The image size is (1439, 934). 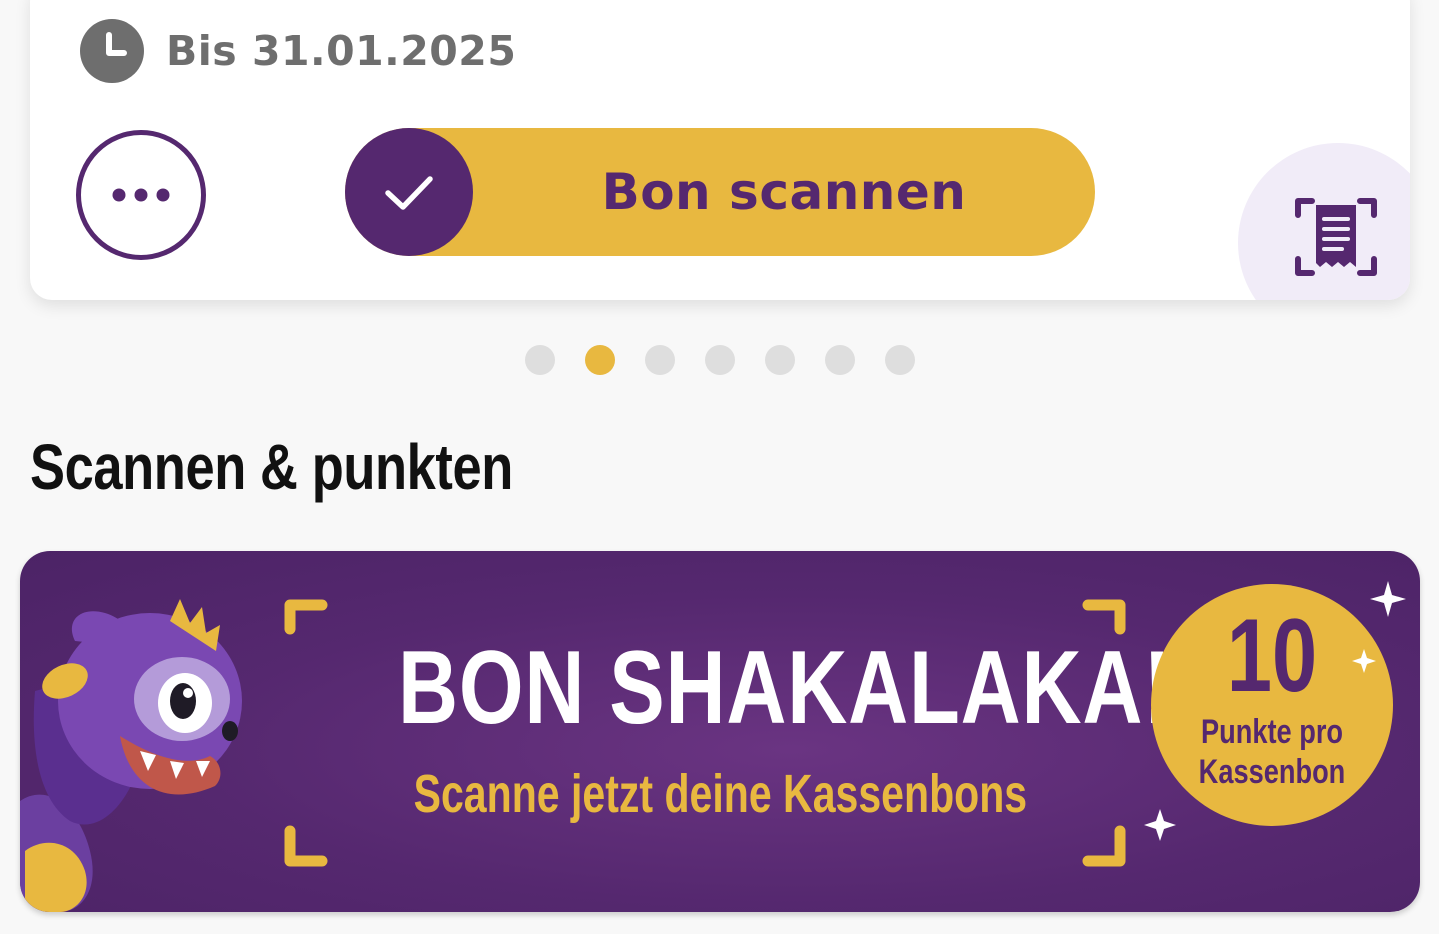 I want to click on validity-row: Bis 31.01.2025, so click(x=298, y=51).